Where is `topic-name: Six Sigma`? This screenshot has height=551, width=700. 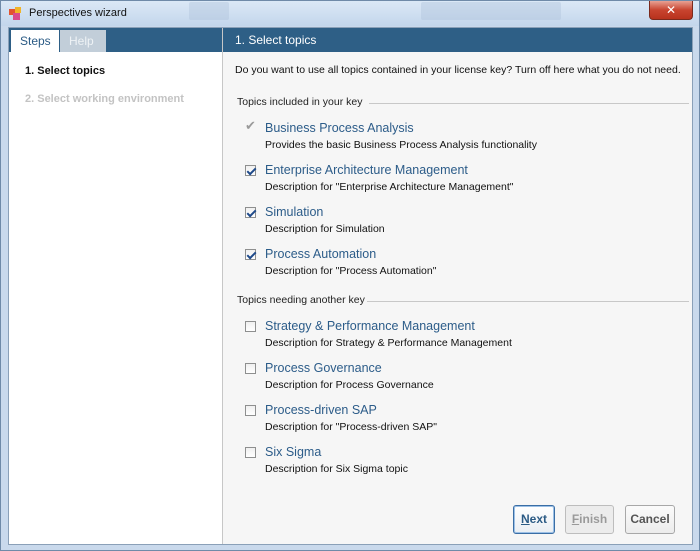 topic-name: Six Sigma is located at coordinates (293, 452).